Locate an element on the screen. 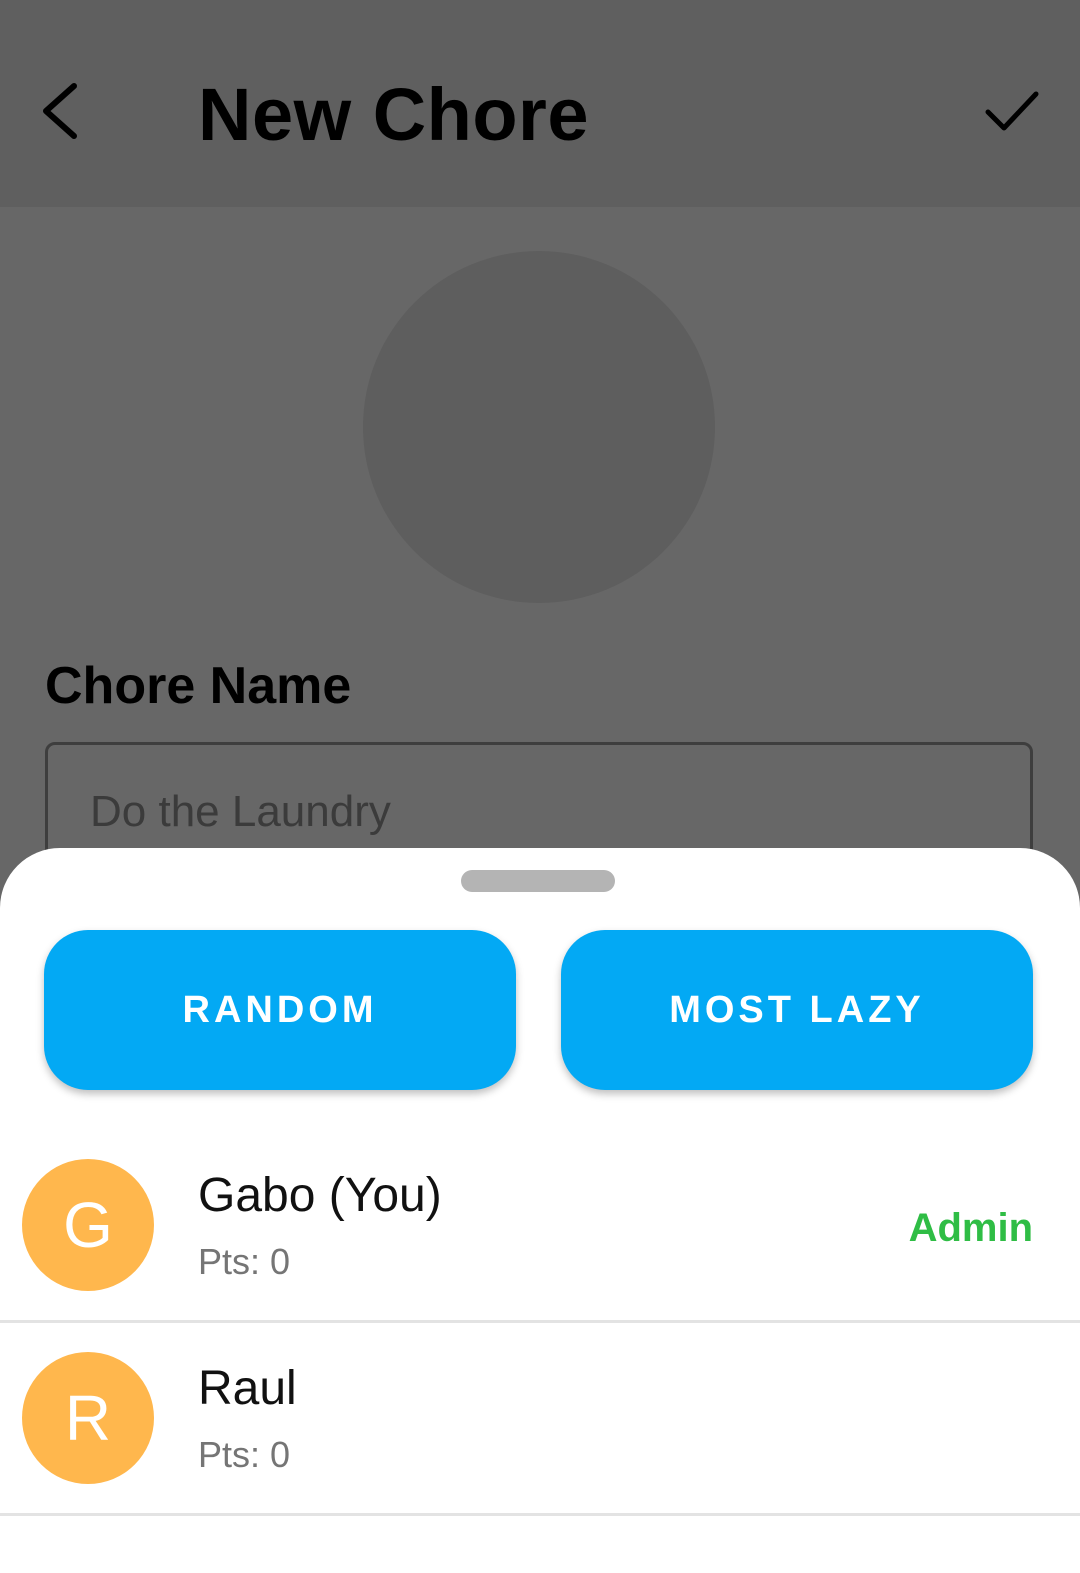  member-row: R Raul Pts: 0 is located at coordinates (540, 1418).